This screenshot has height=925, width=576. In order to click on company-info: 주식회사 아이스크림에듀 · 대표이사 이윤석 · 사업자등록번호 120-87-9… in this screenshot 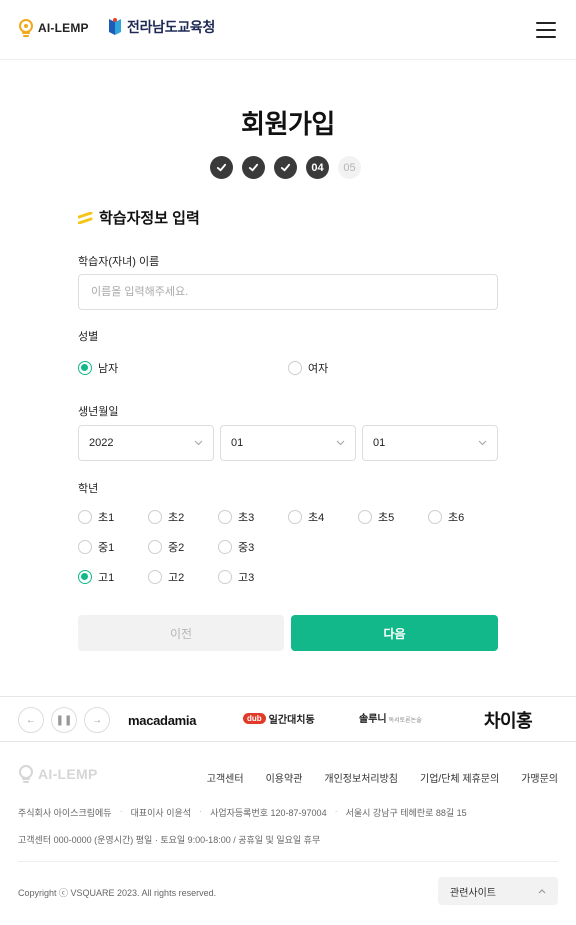, I will do `click(242, 812)`.